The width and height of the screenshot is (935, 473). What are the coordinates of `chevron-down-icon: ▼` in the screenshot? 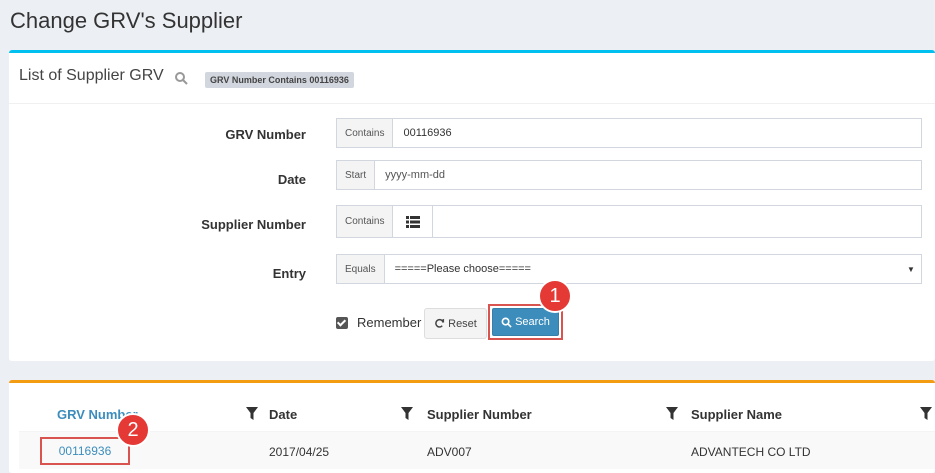 It's located at (911, 269).